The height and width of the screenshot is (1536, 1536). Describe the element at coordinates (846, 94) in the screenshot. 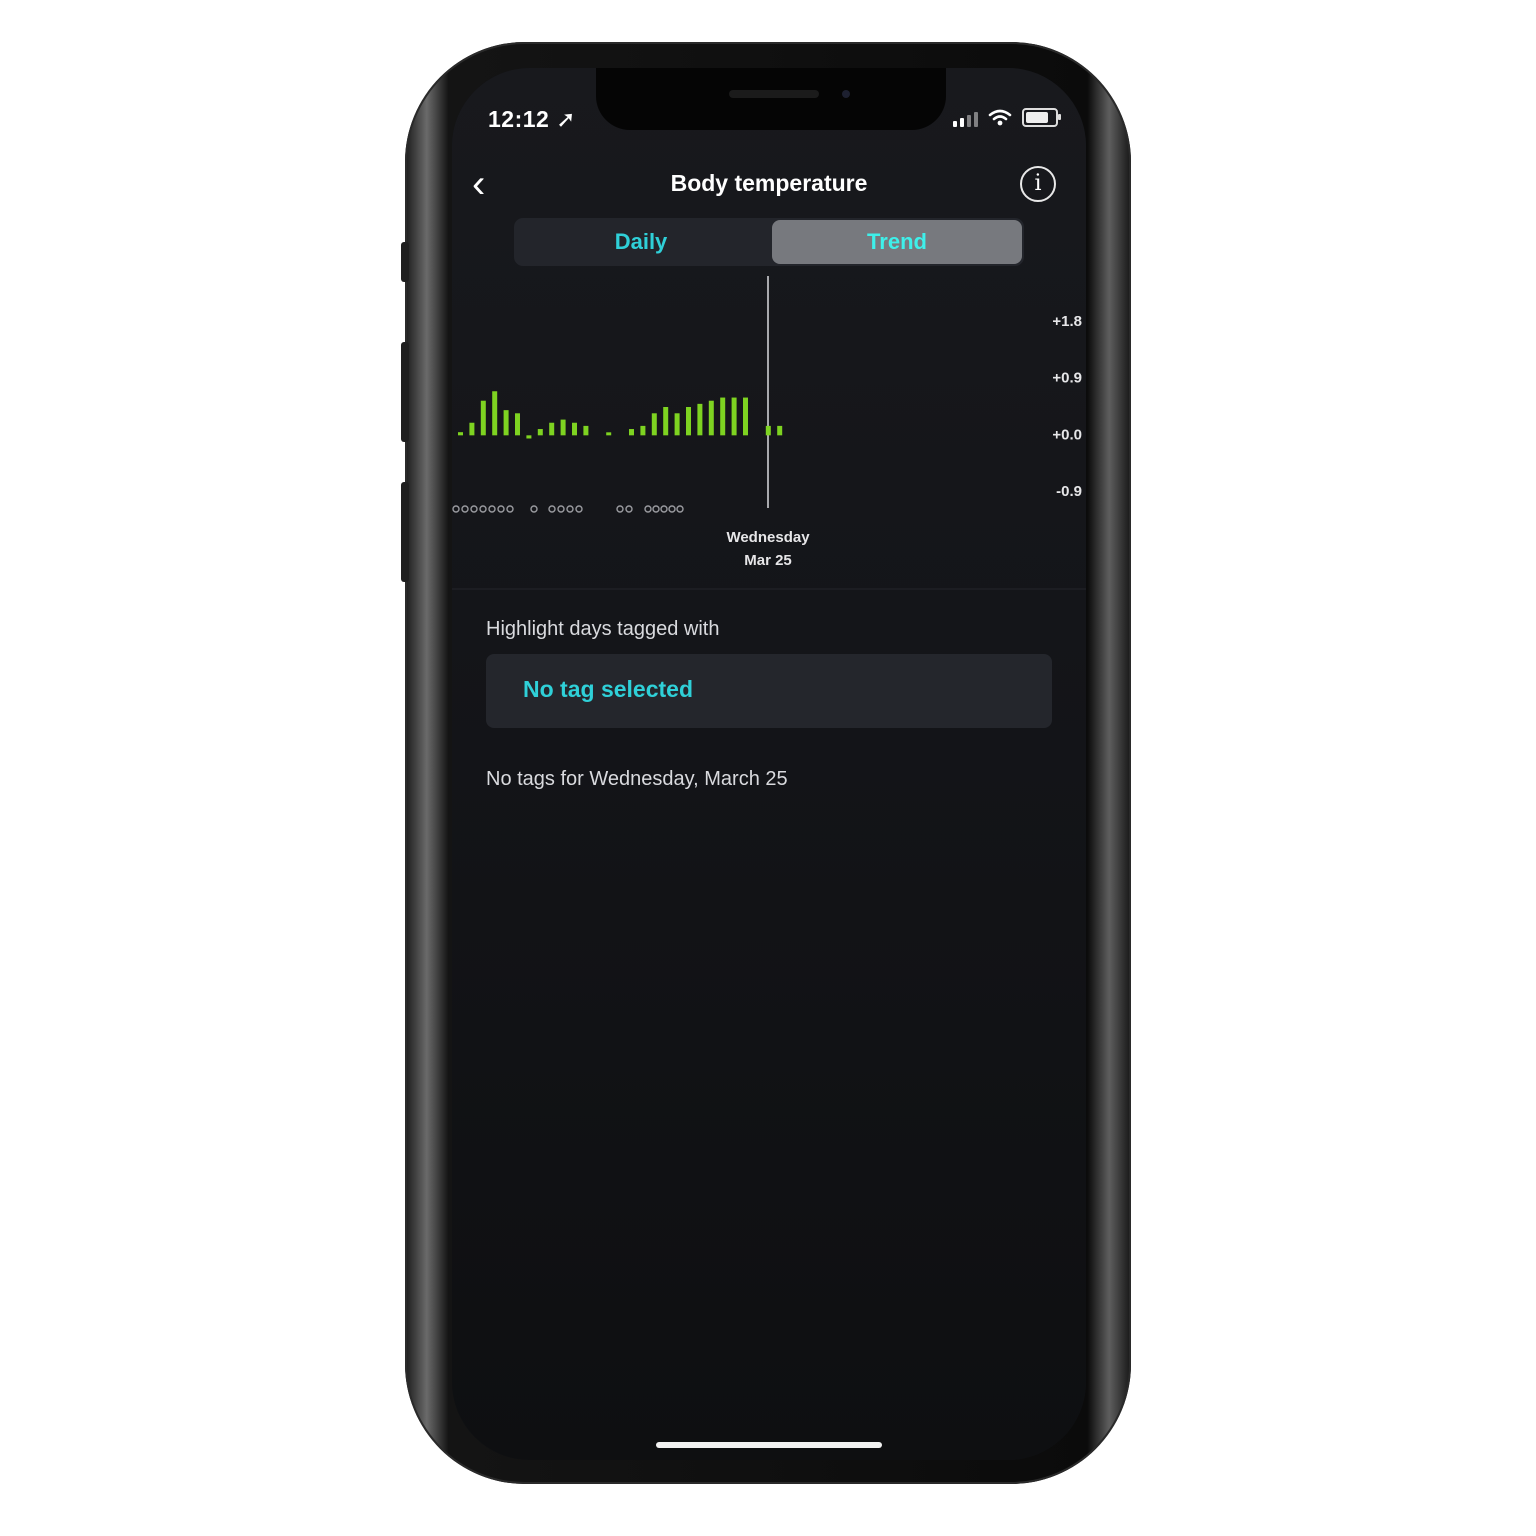

I see `front-camera` at that location.